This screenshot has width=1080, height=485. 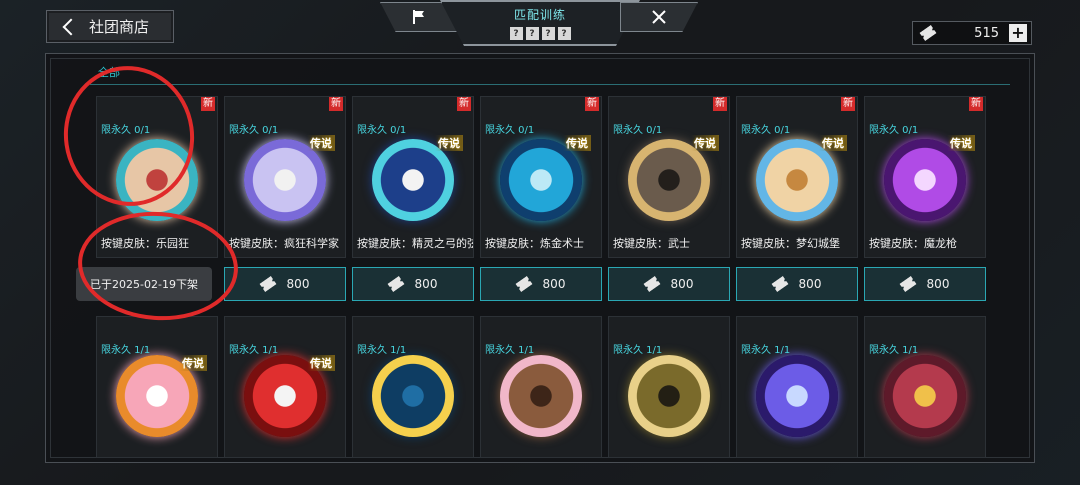 I want to click on item-name: 按键皮肤：疯狂科学家, so click(x=284, y=243).